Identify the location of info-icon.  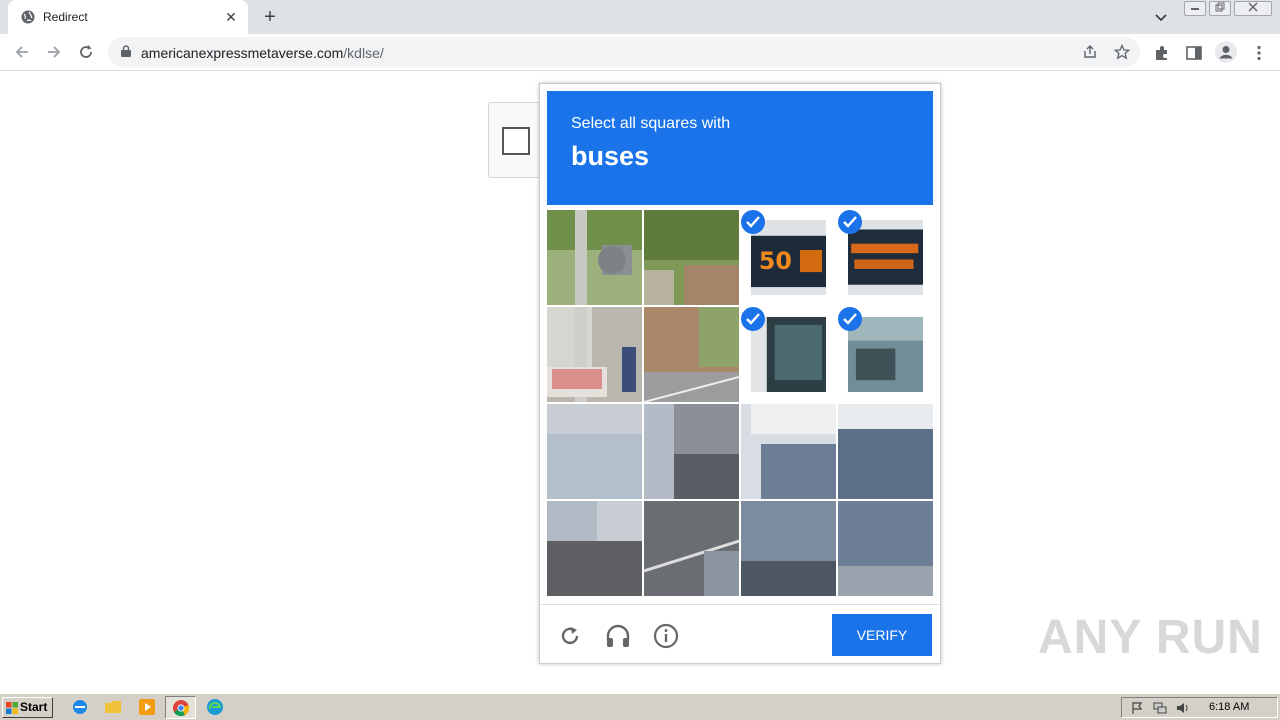
(666, 636).